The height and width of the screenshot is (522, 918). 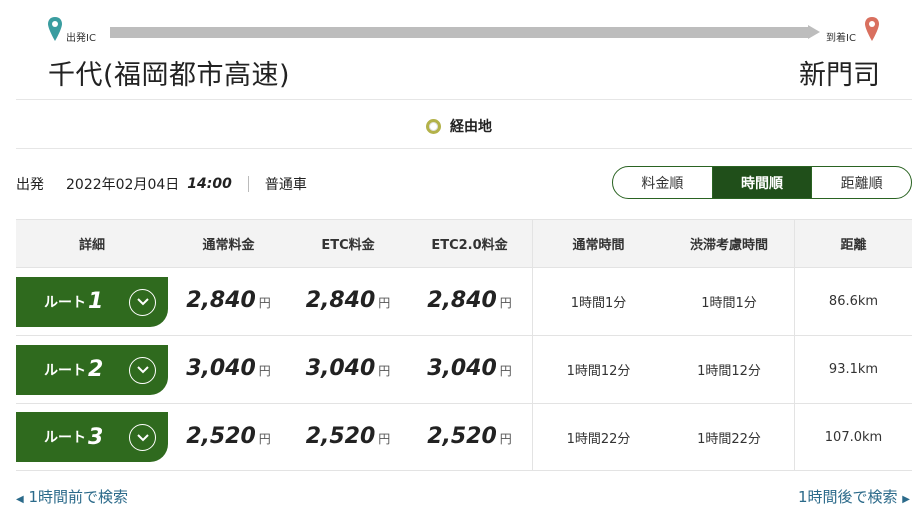 What do you see at coordinates (96, 369) in the screenshot?
I see `route-number: 2` at bounding box center [96, 369].